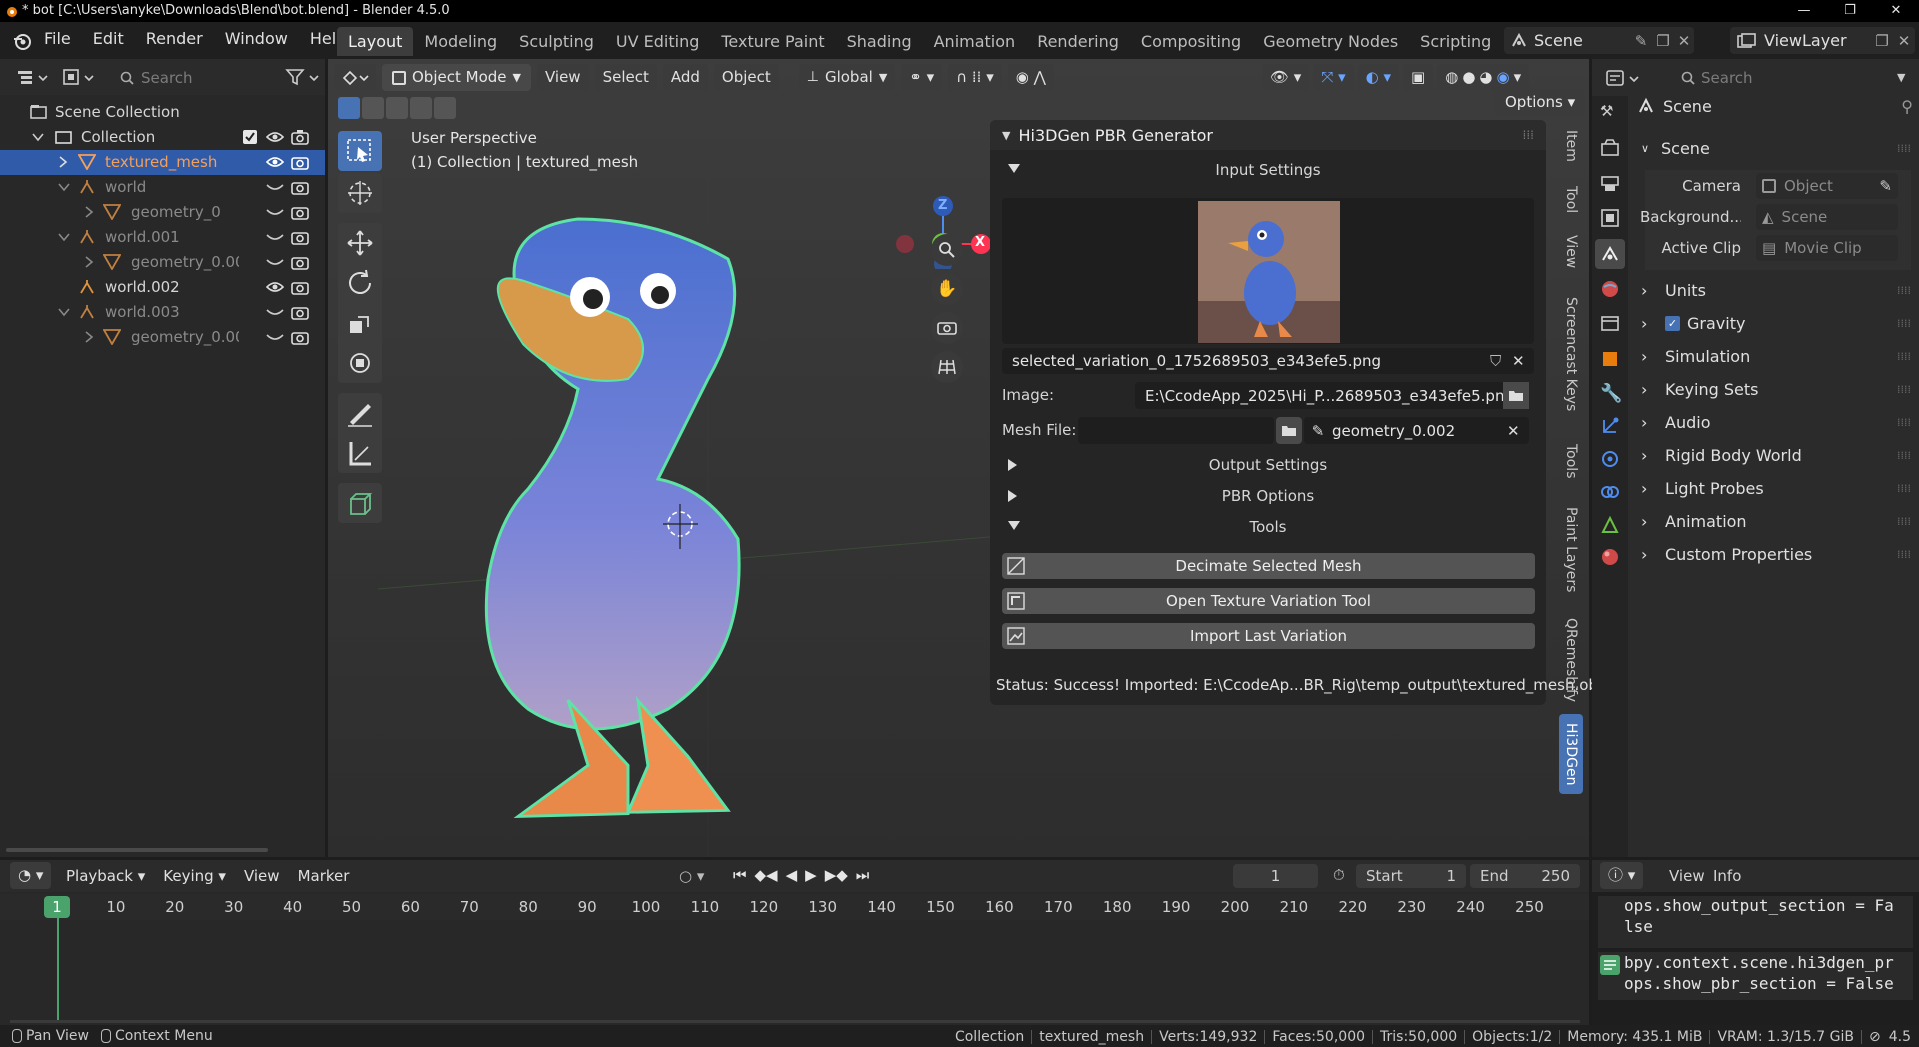  Describe the element at coordinates (1778, 521) in the screenshot. I see `animation-panel-header: › Animation ⁞⁞⁞⁞` at that location.